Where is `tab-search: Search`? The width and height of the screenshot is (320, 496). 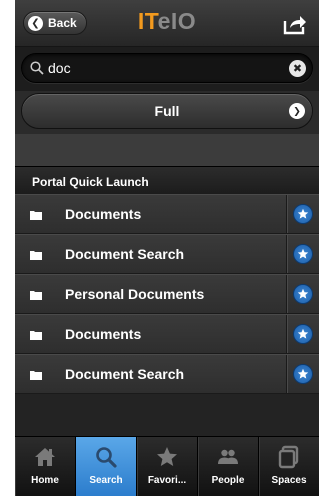 tab-search: Search is located at coordinates (106, 466).